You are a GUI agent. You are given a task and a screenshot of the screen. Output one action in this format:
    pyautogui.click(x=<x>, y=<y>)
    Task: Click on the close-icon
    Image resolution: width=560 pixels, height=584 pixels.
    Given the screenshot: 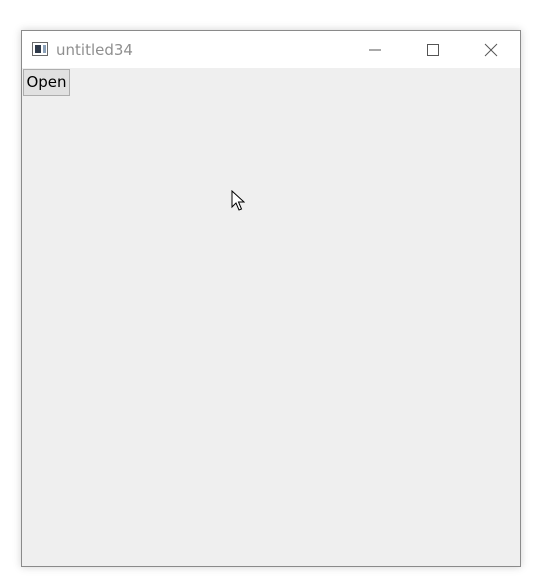 What is the action you would take?
    pyautogui.click(x=491, y=49)
    